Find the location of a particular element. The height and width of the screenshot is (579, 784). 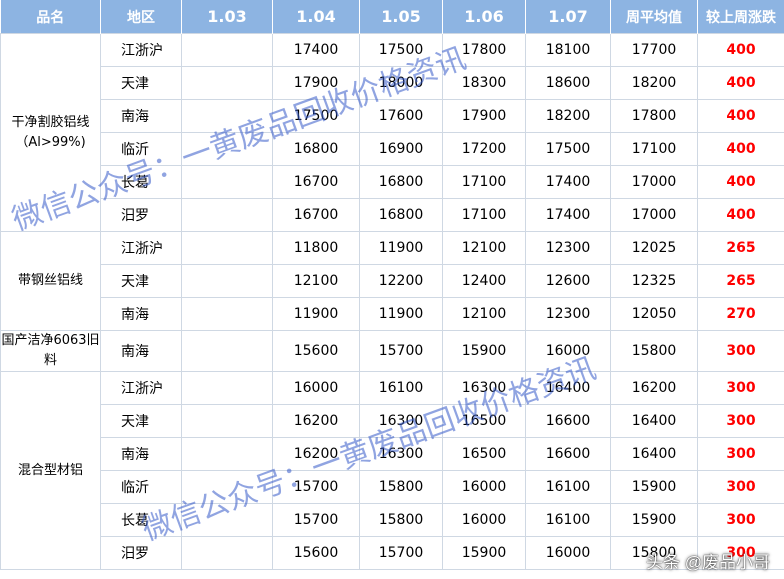

price-cell-d105: 17600 is located at coordinates (401, 116).